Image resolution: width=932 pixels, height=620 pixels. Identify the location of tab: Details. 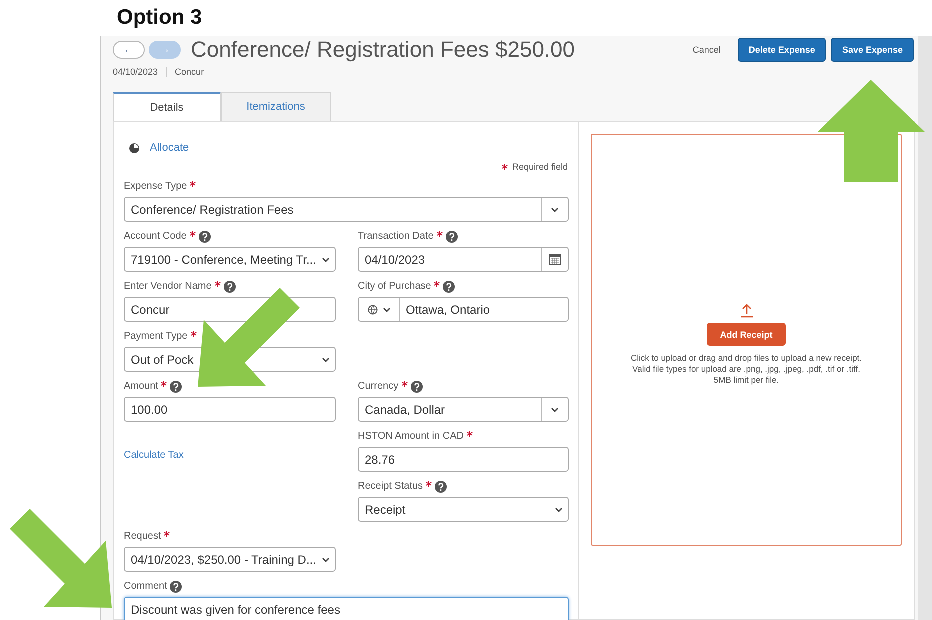
(167, 106).